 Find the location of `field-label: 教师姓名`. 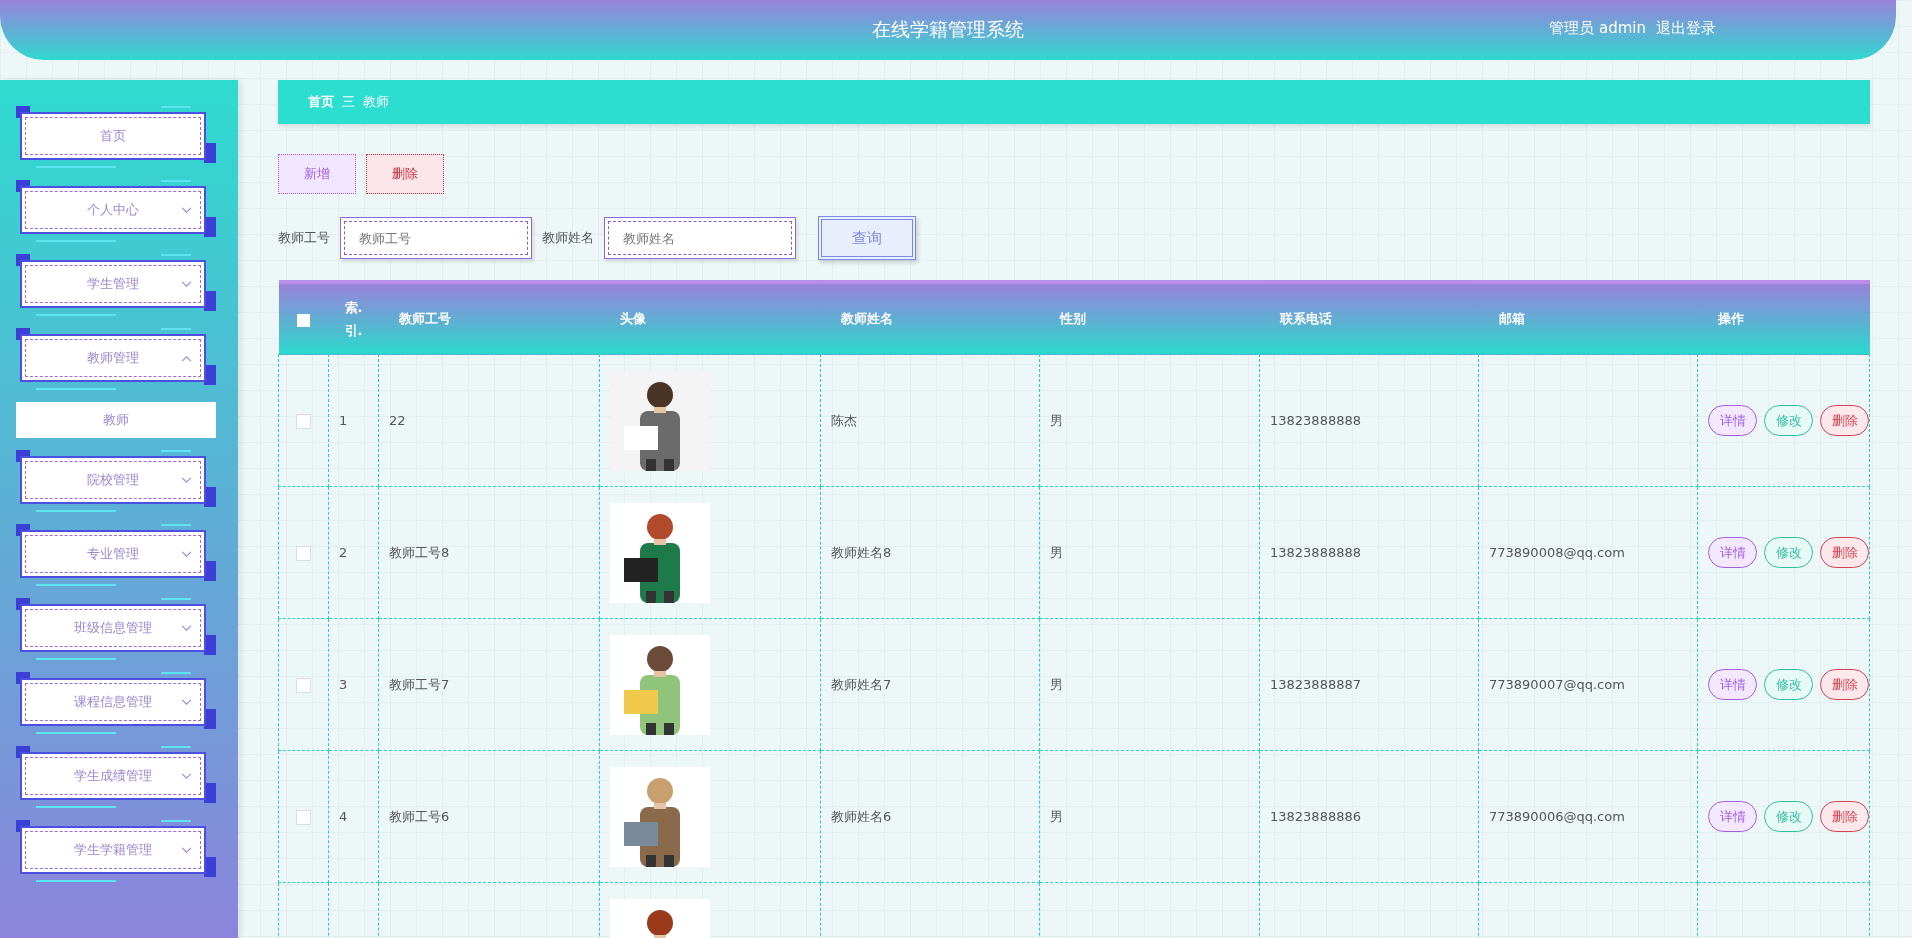

field-label: 教师姓名 is located at coordinates (568, 238).